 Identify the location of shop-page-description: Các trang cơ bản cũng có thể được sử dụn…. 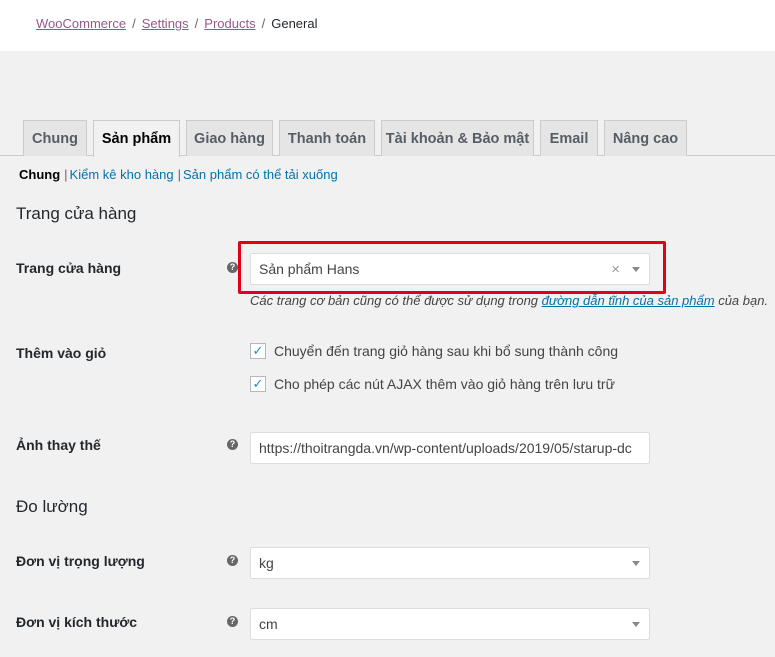
(509, 300).